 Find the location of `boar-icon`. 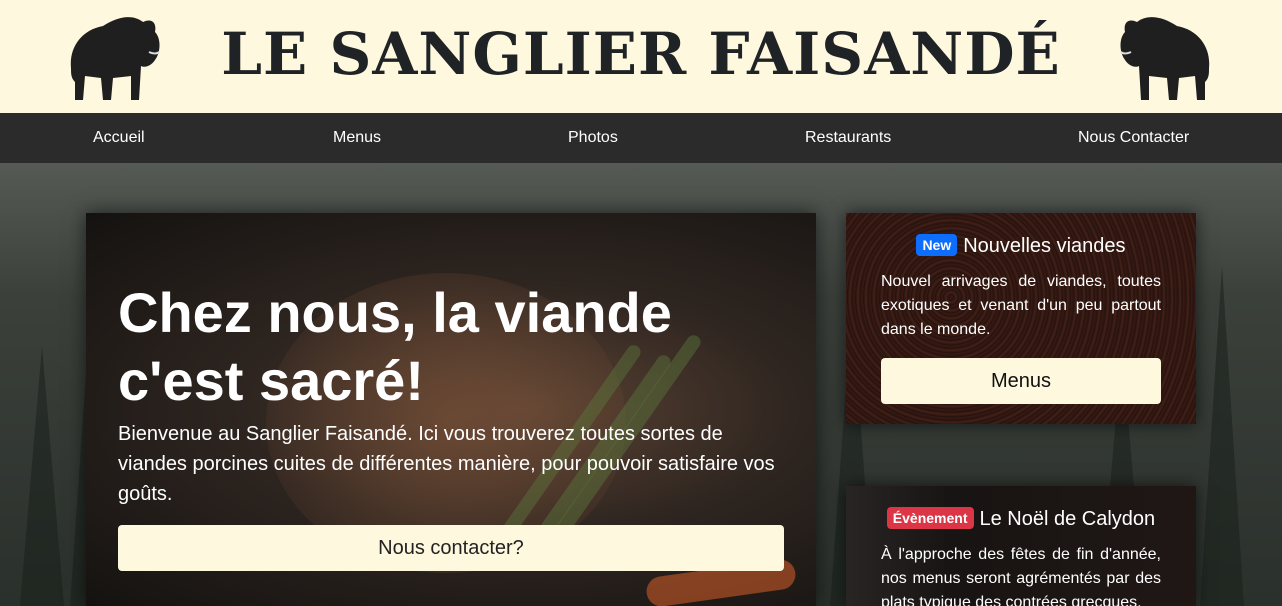

boar-icon is located at coordinates (1165, 58).